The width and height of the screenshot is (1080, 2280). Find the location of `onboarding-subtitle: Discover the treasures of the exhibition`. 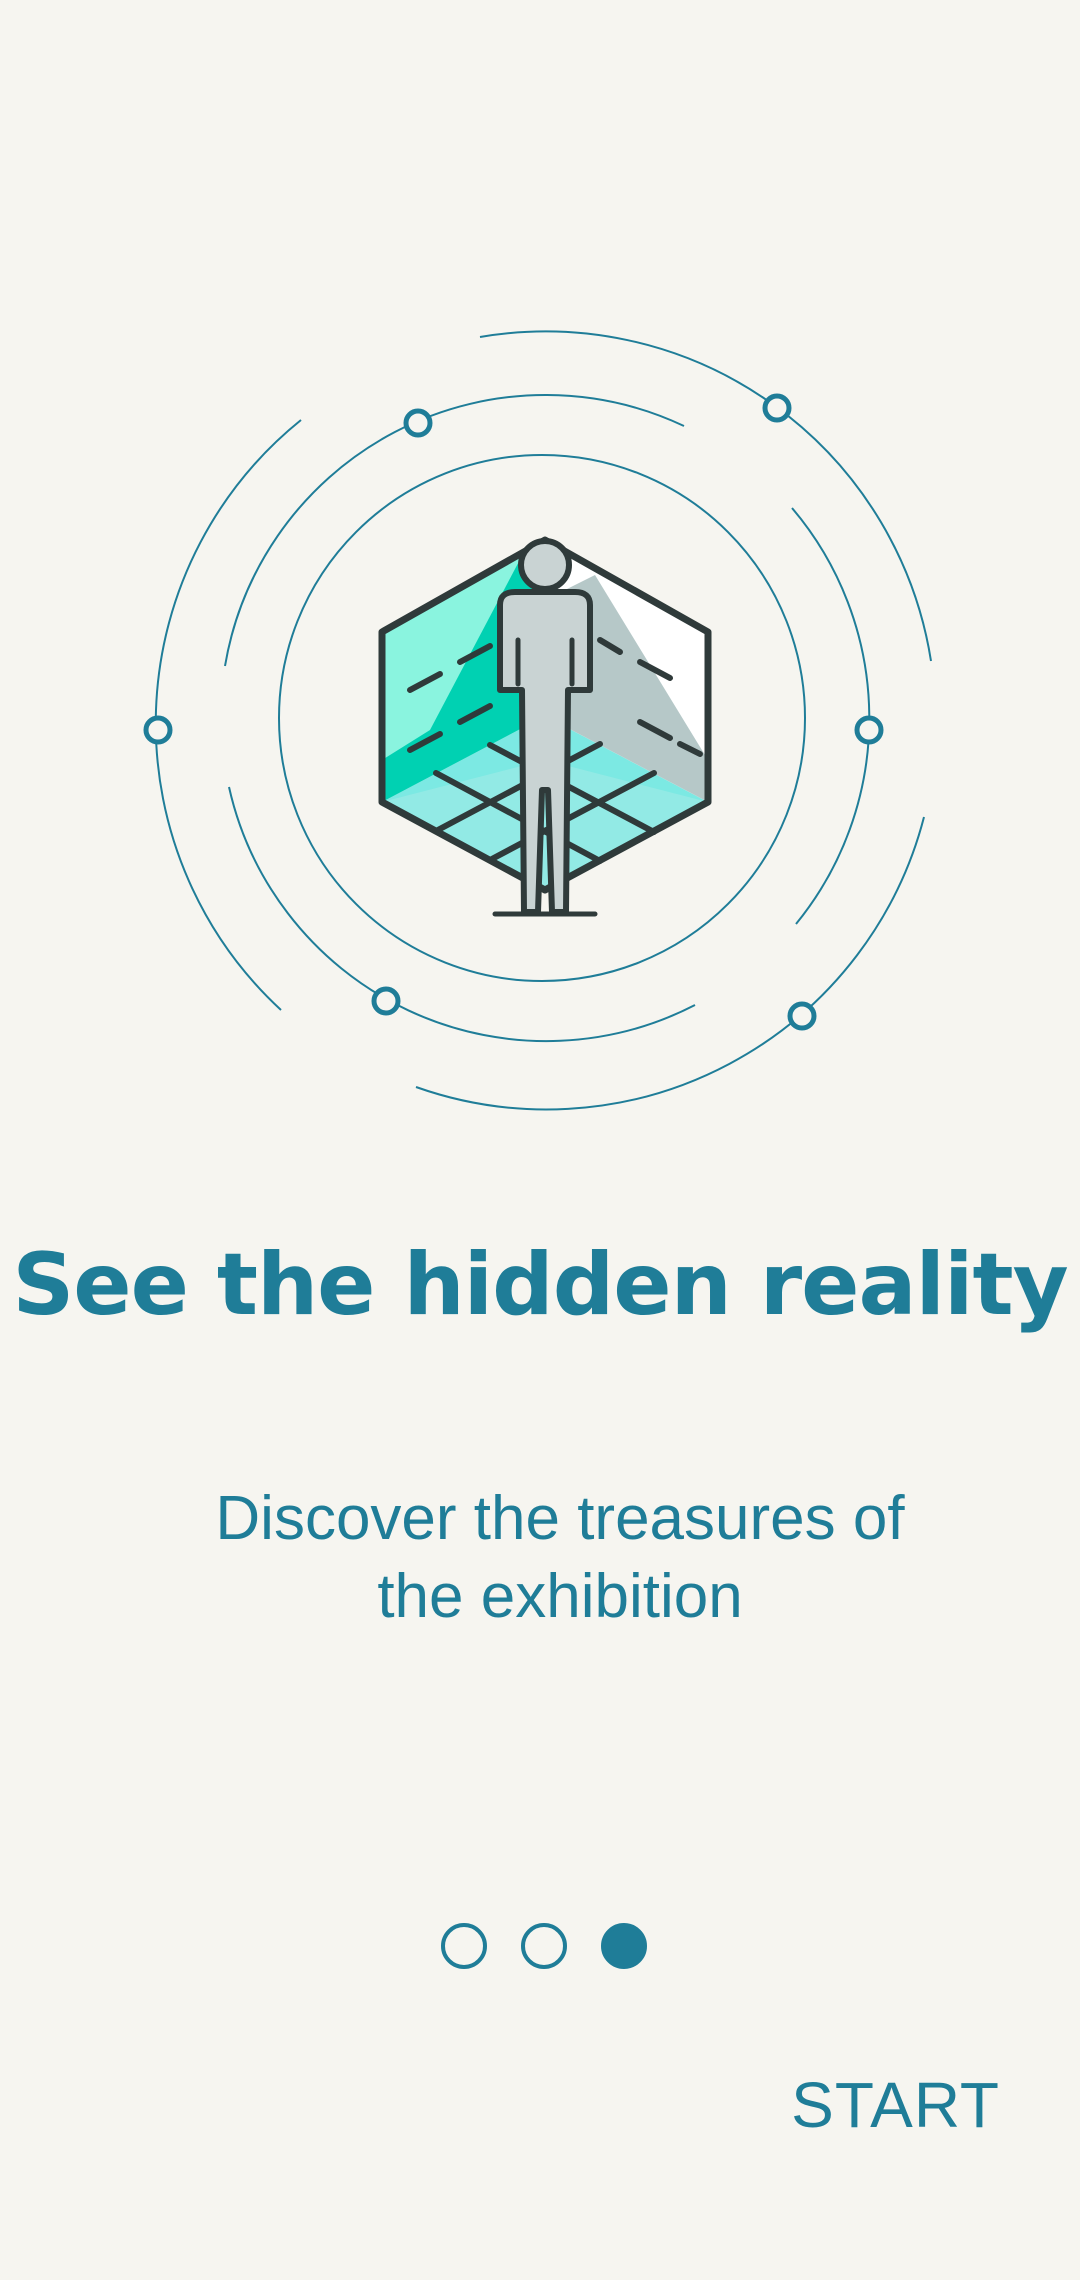

onboarding-subtitle: Discover the treasures of the exhibition is located at coordinates (560, 1557).